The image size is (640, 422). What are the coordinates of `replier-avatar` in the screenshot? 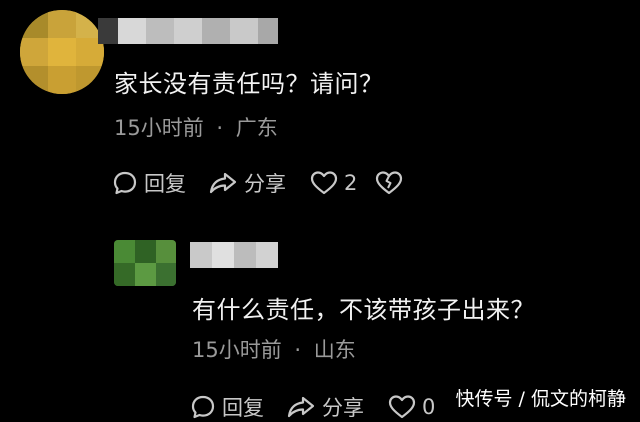 It's located at (145, 263).